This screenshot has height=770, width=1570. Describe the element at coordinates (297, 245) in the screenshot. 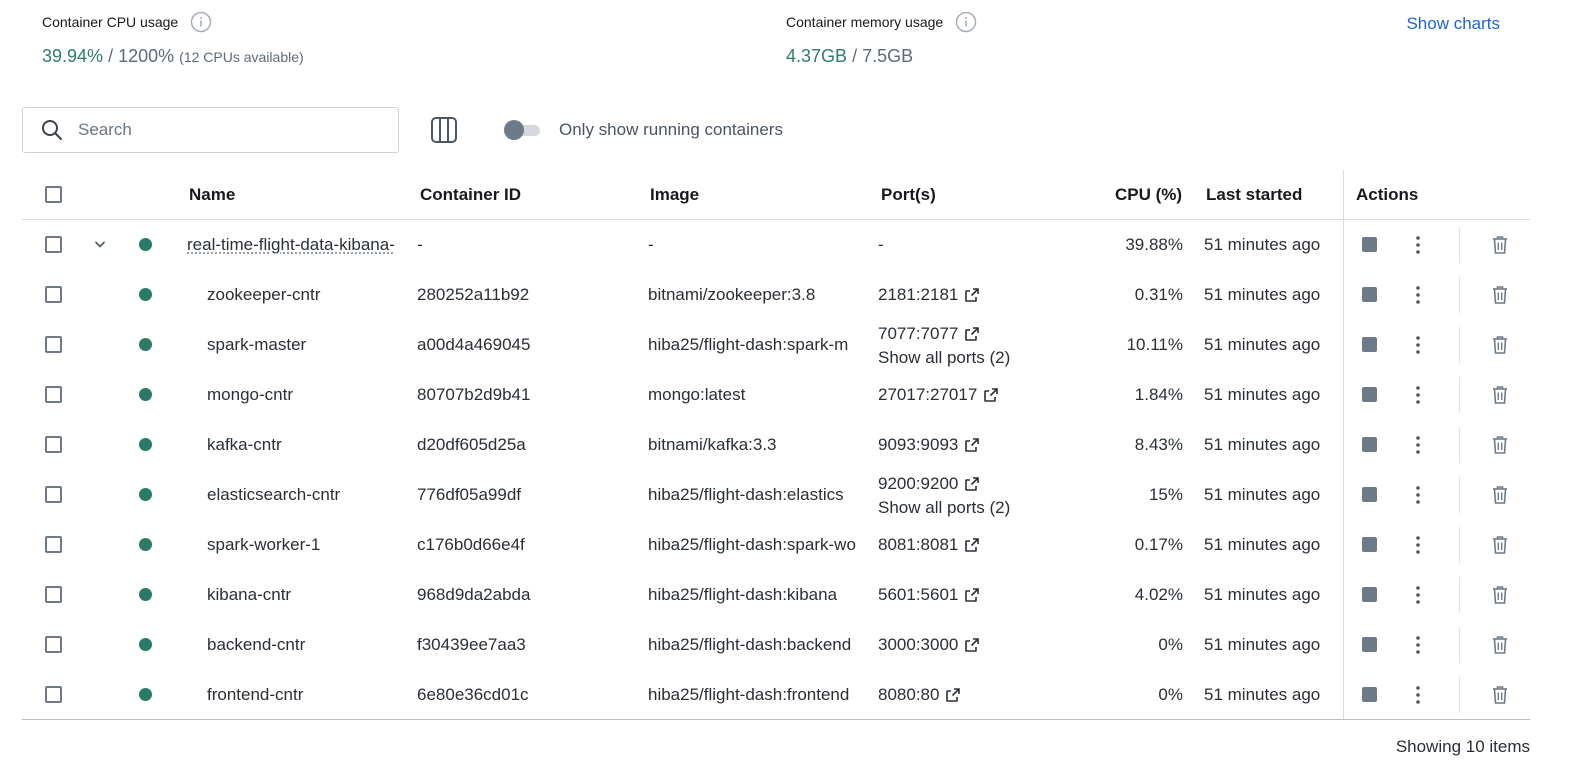

I see `container-name: real-time-flight-data-kibana-` at that location.